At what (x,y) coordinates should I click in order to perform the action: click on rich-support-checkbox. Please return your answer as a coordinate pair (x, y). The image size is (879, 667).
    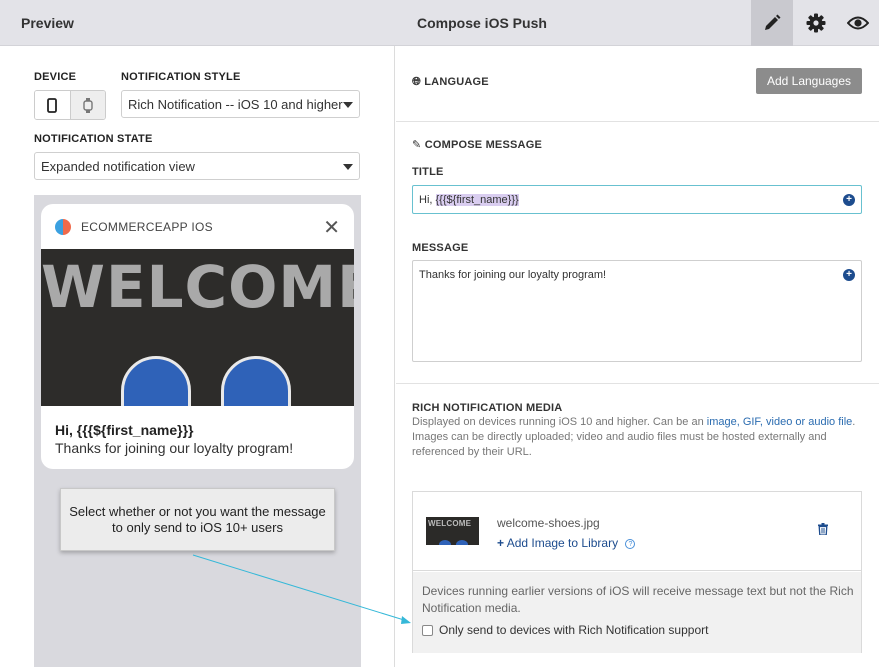
    Looking at the image, I should click on (427, 630).